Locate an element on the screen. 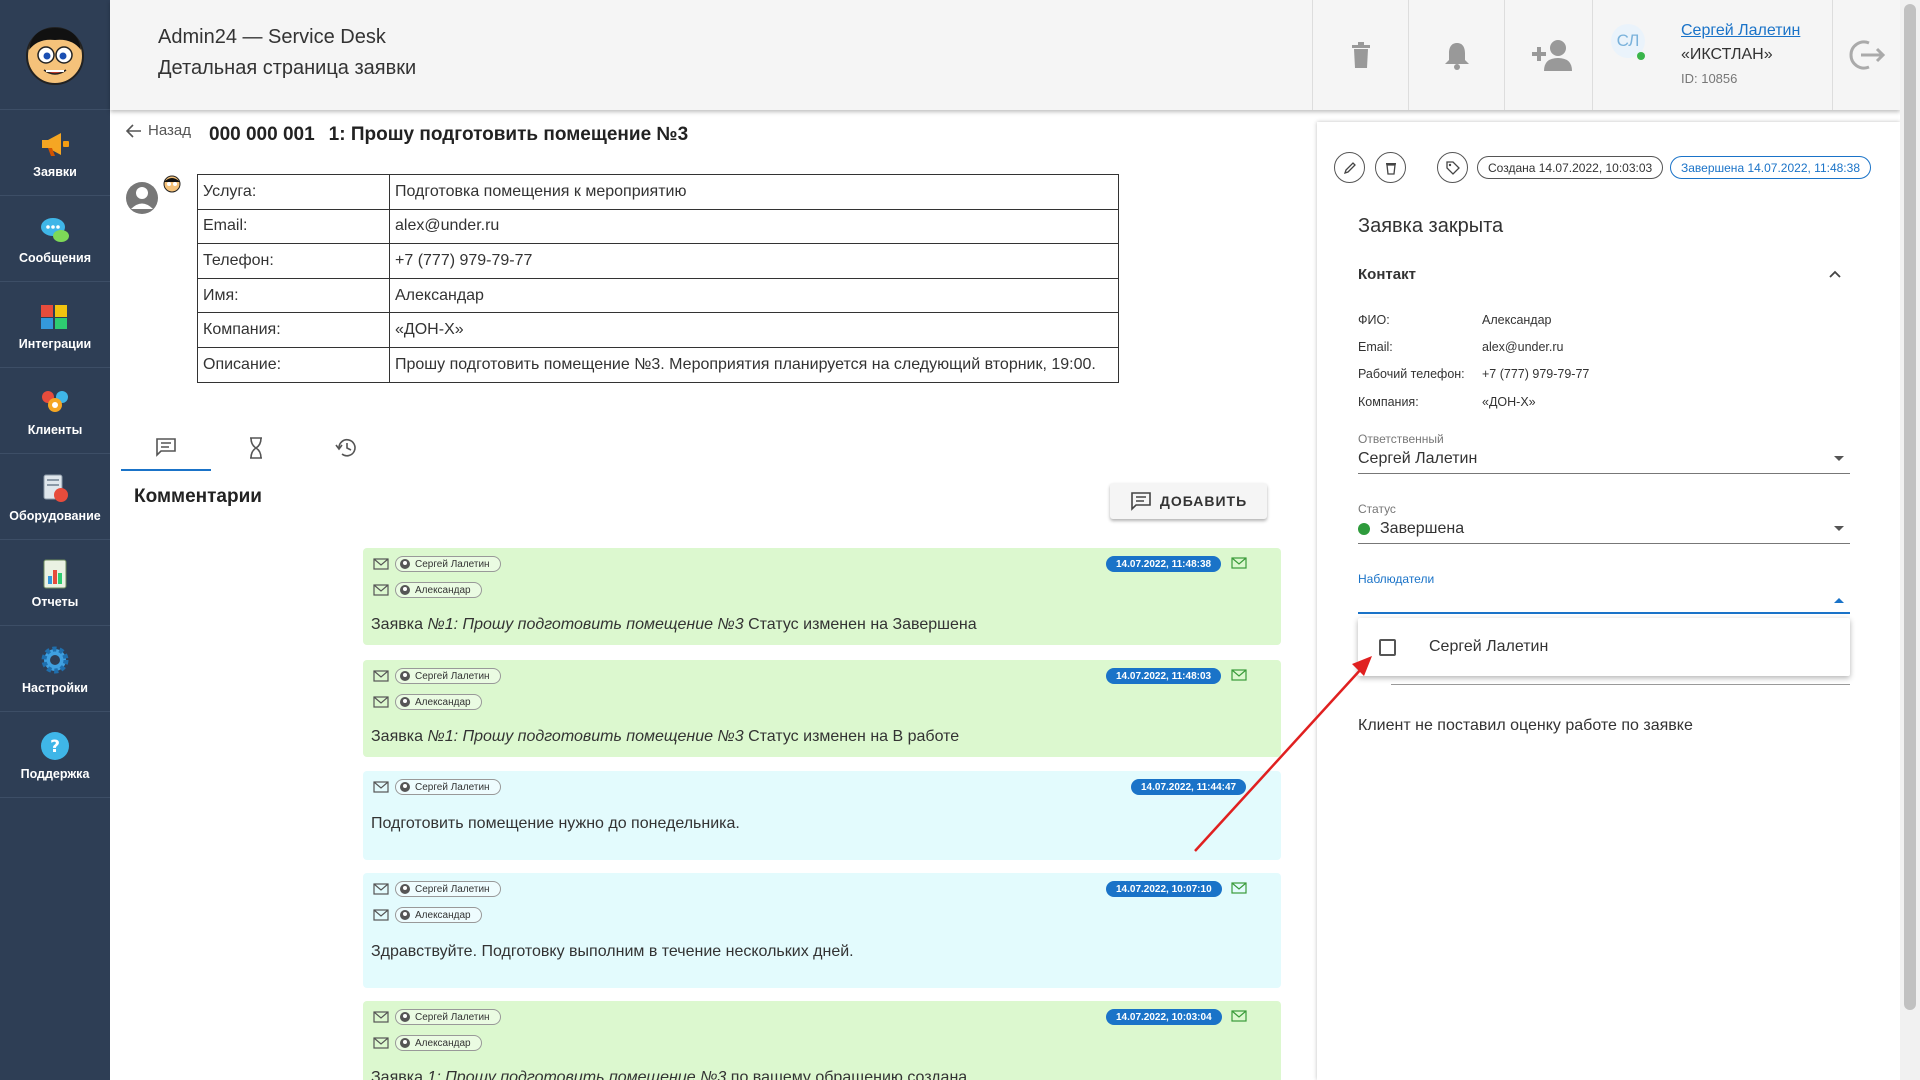  contact-row: Рабочий телефон: +7 (777) 979-79-77 is located at coordinates (1473, 374).